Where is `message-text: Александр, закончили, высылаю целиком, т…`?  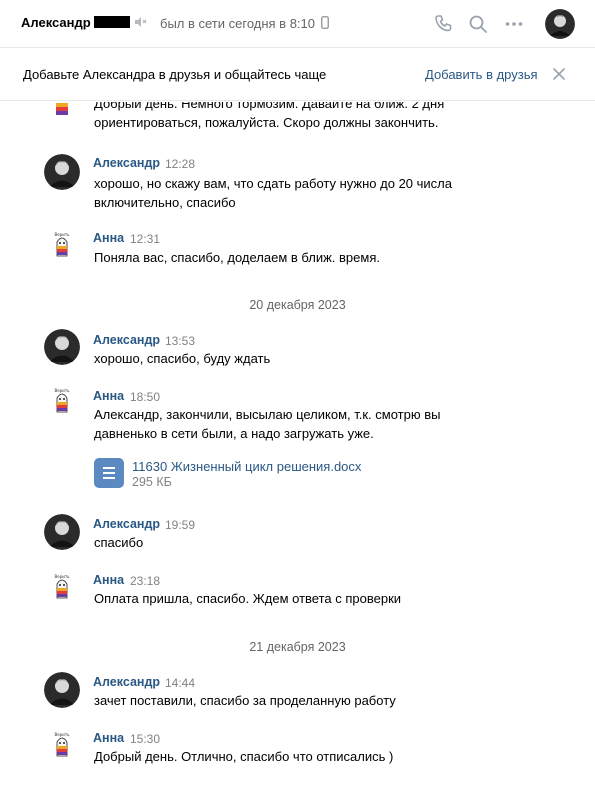
message-text: Александр, закончили, высылаю целиком, т… is located at coordinates (267, 424).